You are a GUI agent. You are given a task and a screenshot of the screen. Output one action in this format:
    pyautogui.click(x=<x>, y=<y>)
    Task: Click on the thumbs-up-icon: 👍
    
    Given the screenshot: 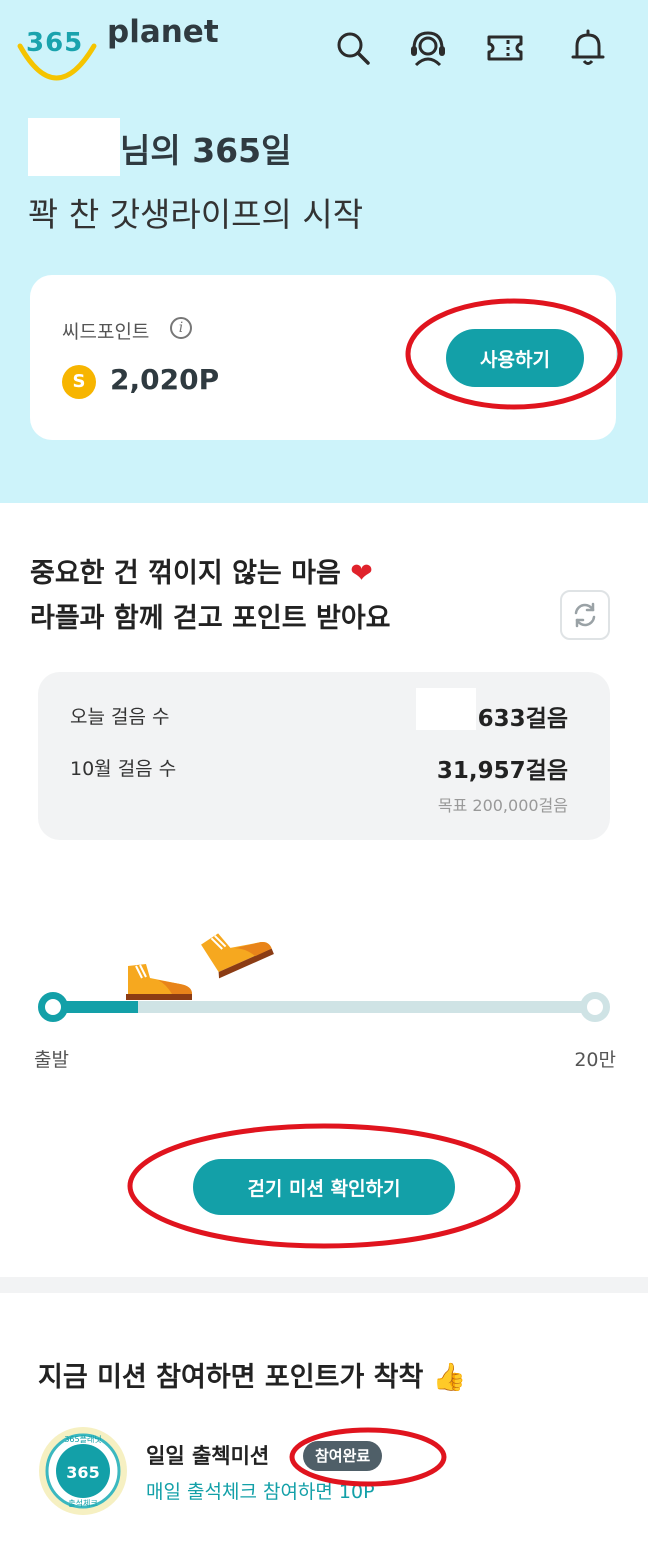 What is the action you would take?
    pyautogui.click(x=449, y=1377)
    